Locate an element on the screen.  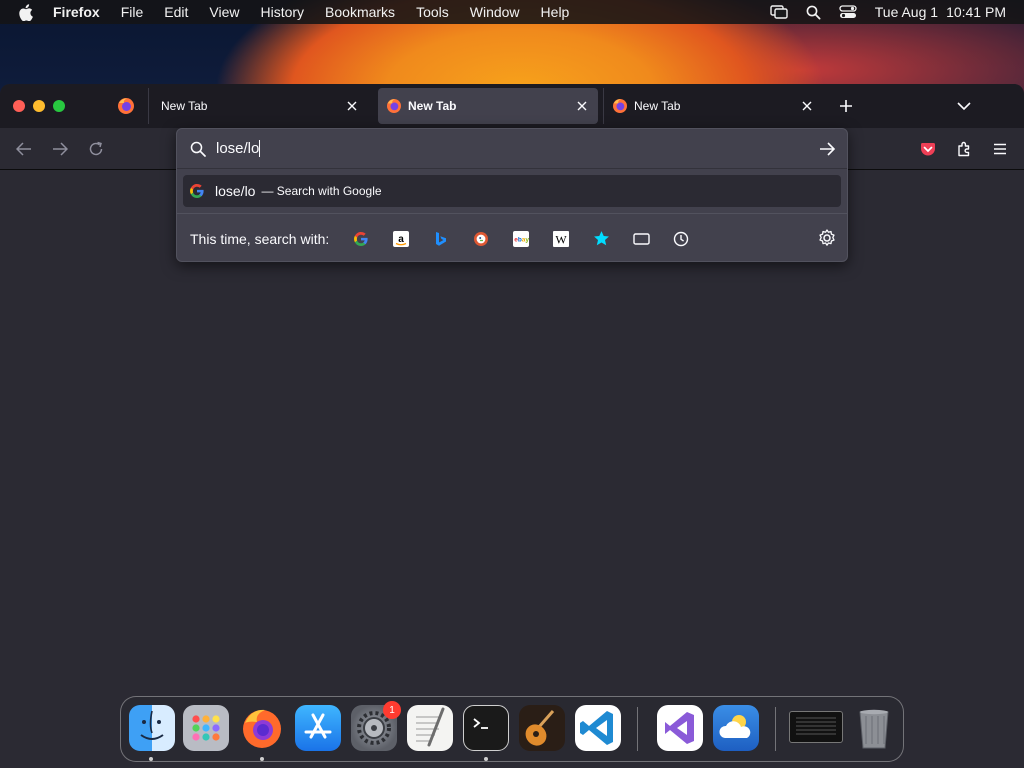
spotlight-search-icon is located at coordinates (813, 12).